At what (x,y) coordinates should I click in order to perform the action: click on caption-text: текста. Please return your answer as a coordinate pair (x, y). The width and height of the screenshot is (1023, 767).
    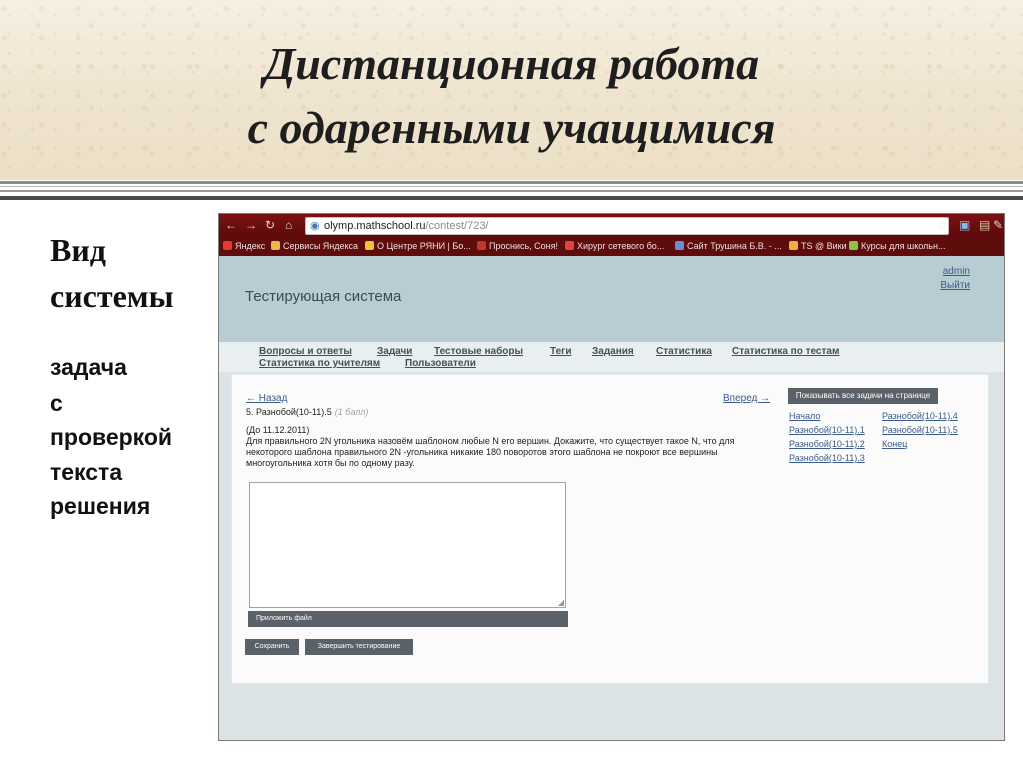
    Looking at the image, I should click on (86, 472).